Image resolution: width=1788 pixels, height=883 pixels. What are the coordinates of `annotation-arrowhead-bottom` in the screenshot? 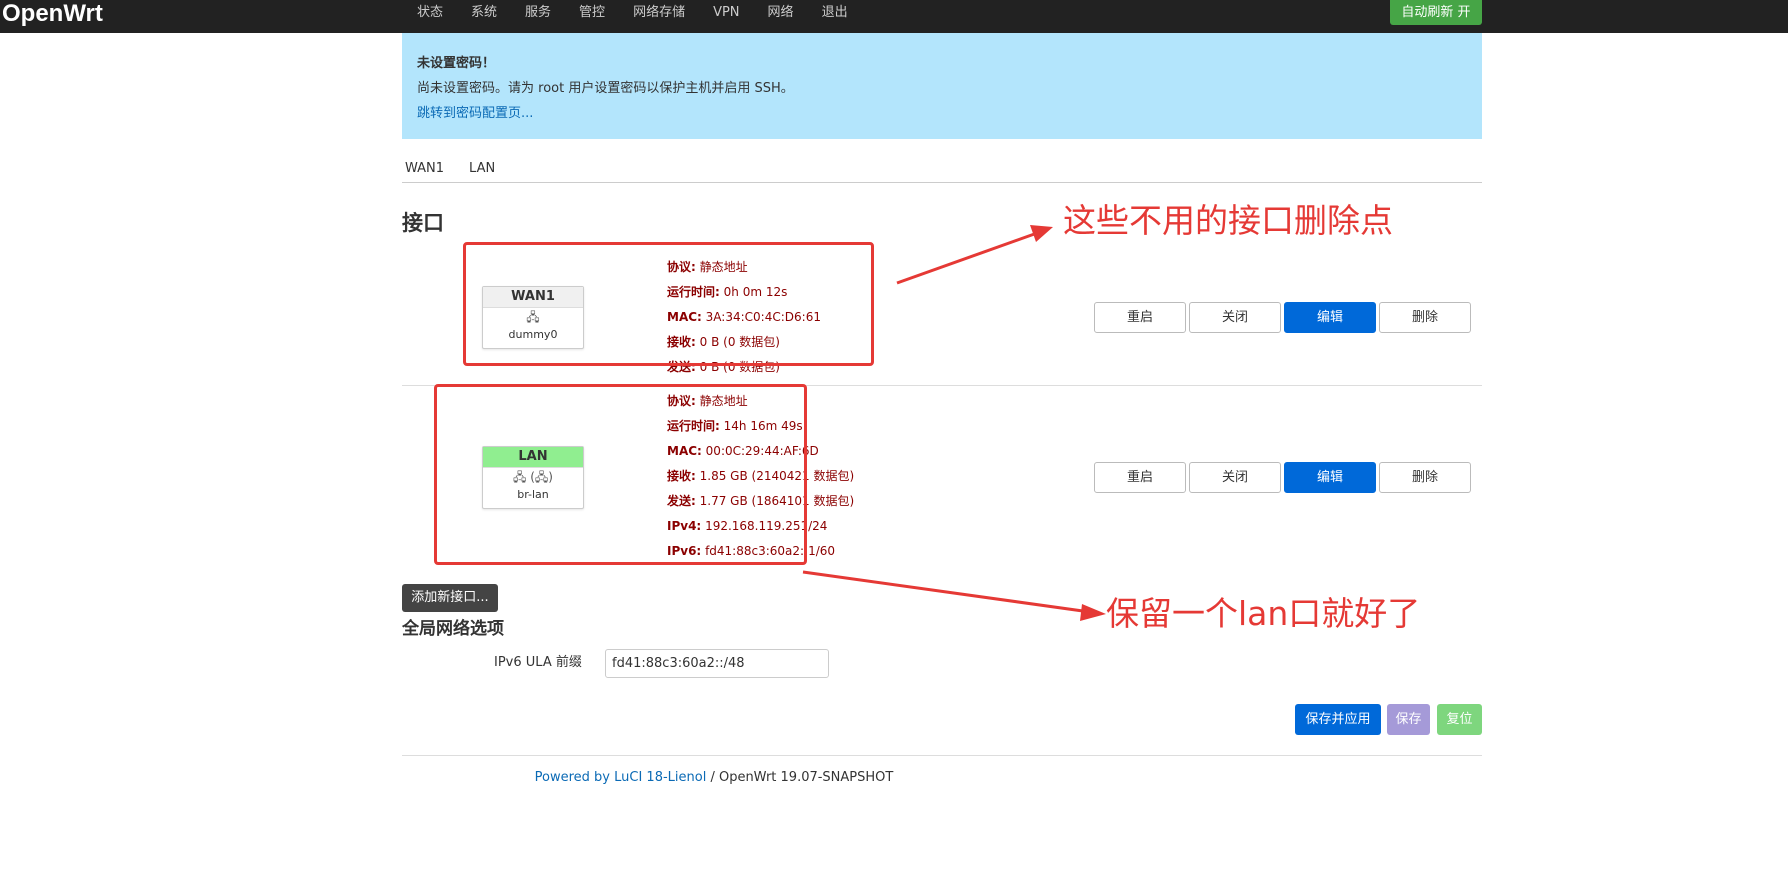 It's located at (1093, 612).